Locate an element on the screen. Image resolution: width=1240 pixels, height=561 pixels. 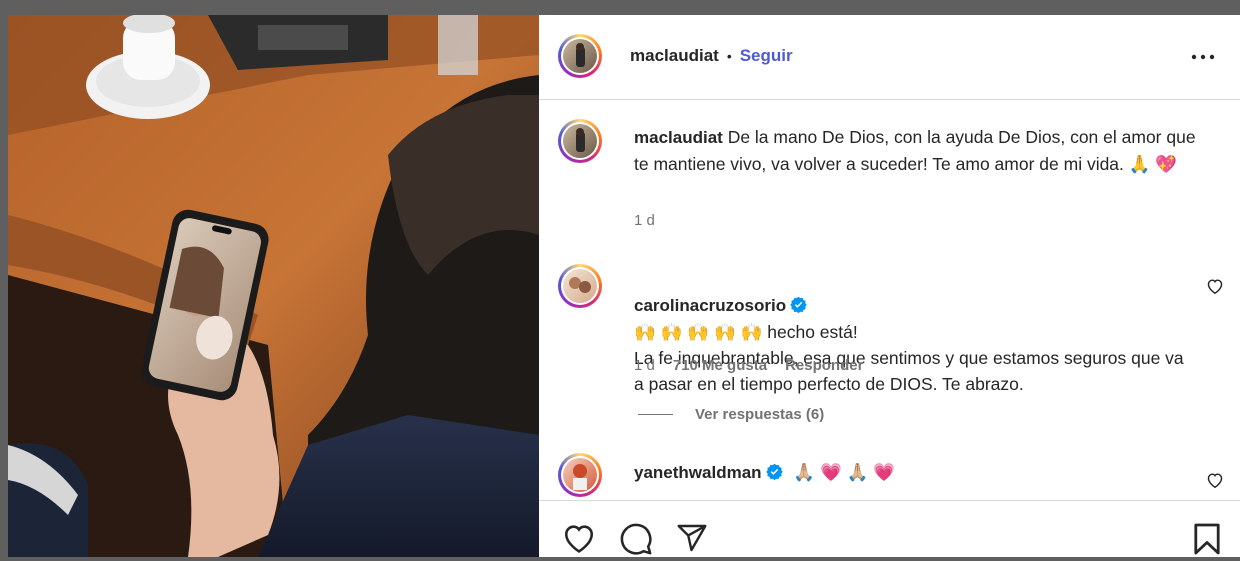
comment-clip: yanethwaldman 🙏🏼 💗 🙏🏼 💗 is located at coordinates (889, 473).